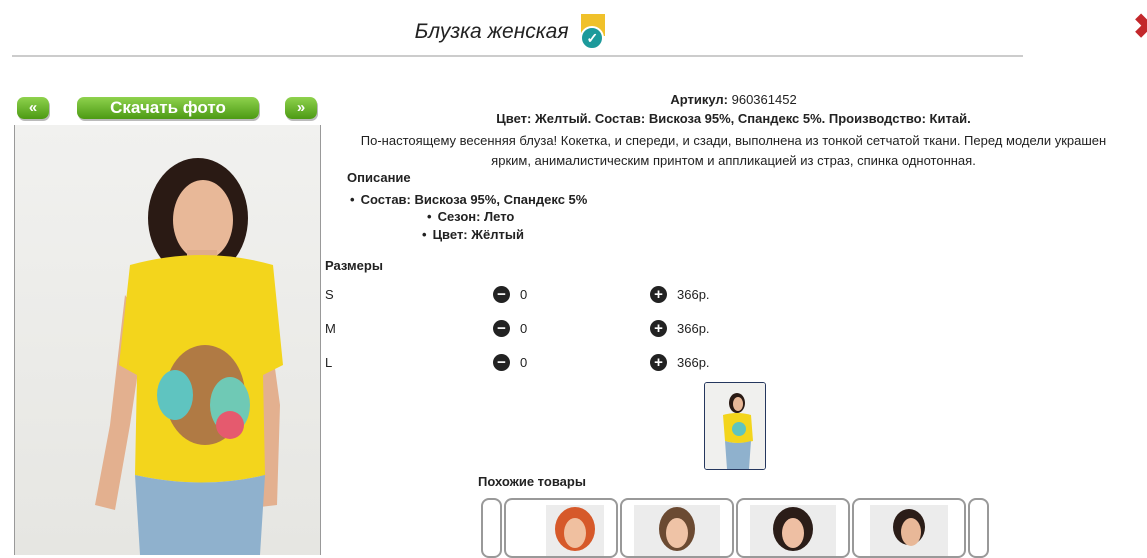 This screenshot has width=1147, height=558. What do you see at coordinates (658, 328) in the screenshot?
I see `increase-qty-m-icon: +` at bounding box center [658, 328].